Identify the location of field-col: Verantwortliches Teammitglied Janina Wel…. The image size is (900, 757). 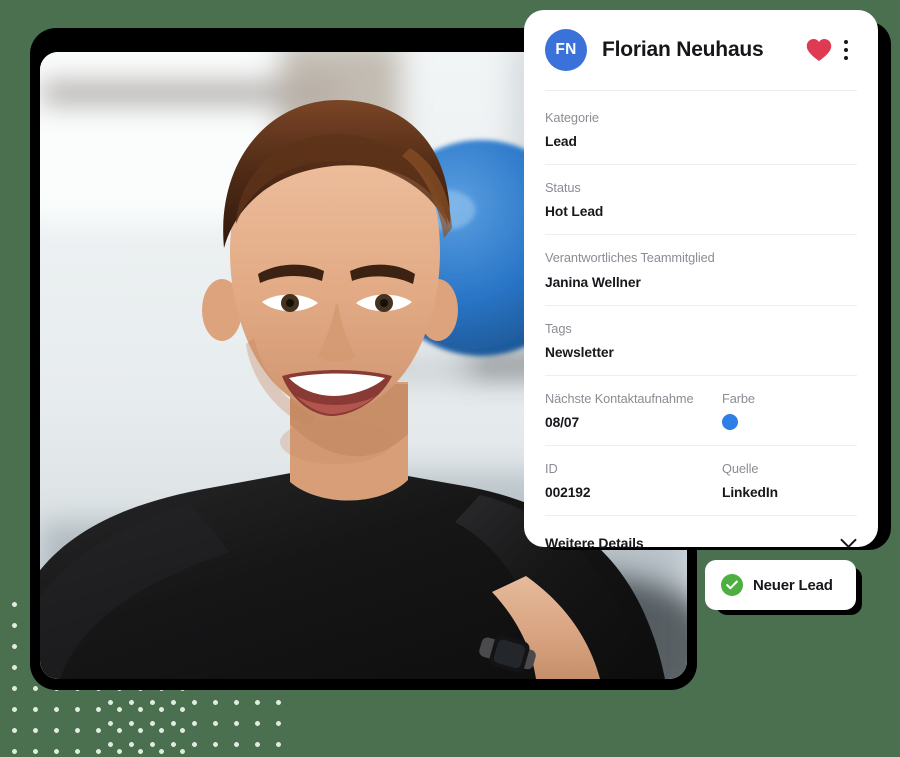
(701, 270).